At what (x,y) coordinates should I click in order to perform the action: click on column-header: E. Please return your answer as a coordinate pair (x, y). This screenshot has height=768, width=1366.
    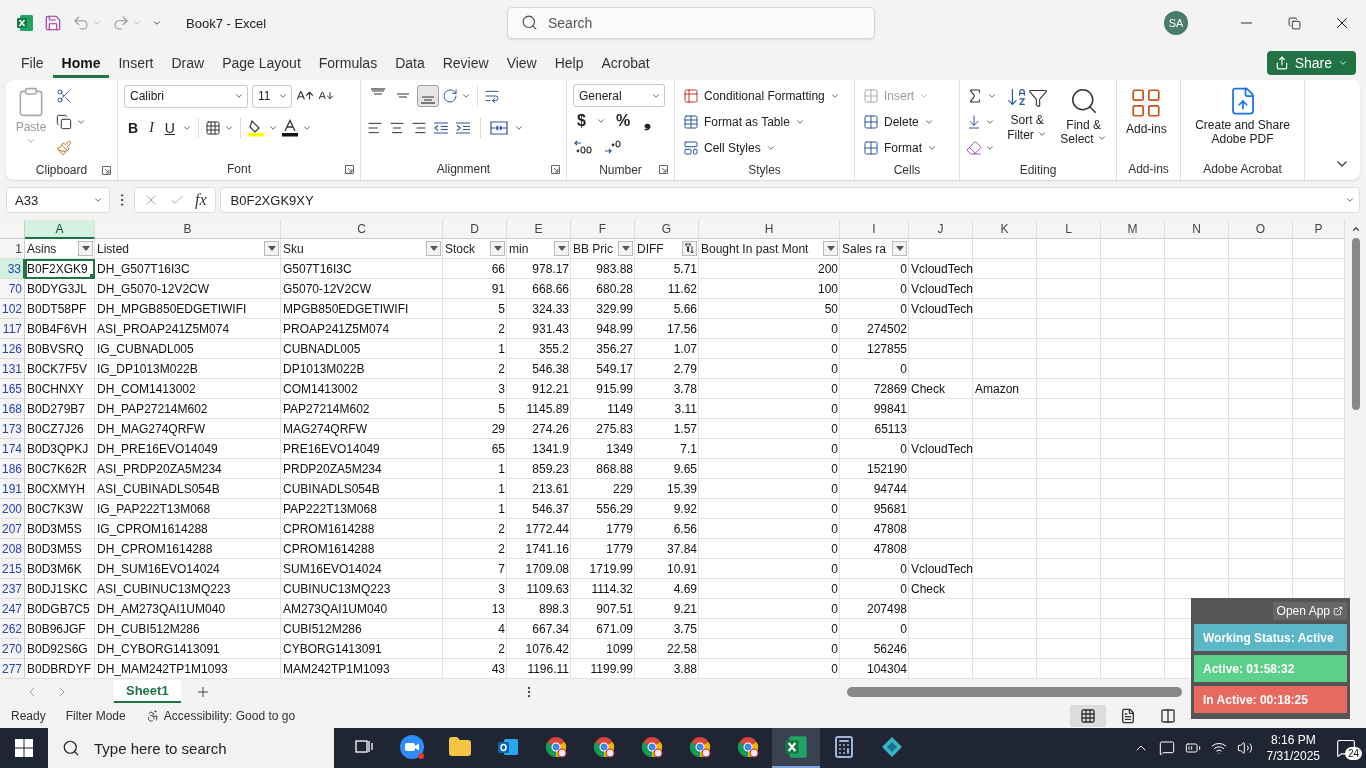
    Looking at the image, I should click on (539, 229).